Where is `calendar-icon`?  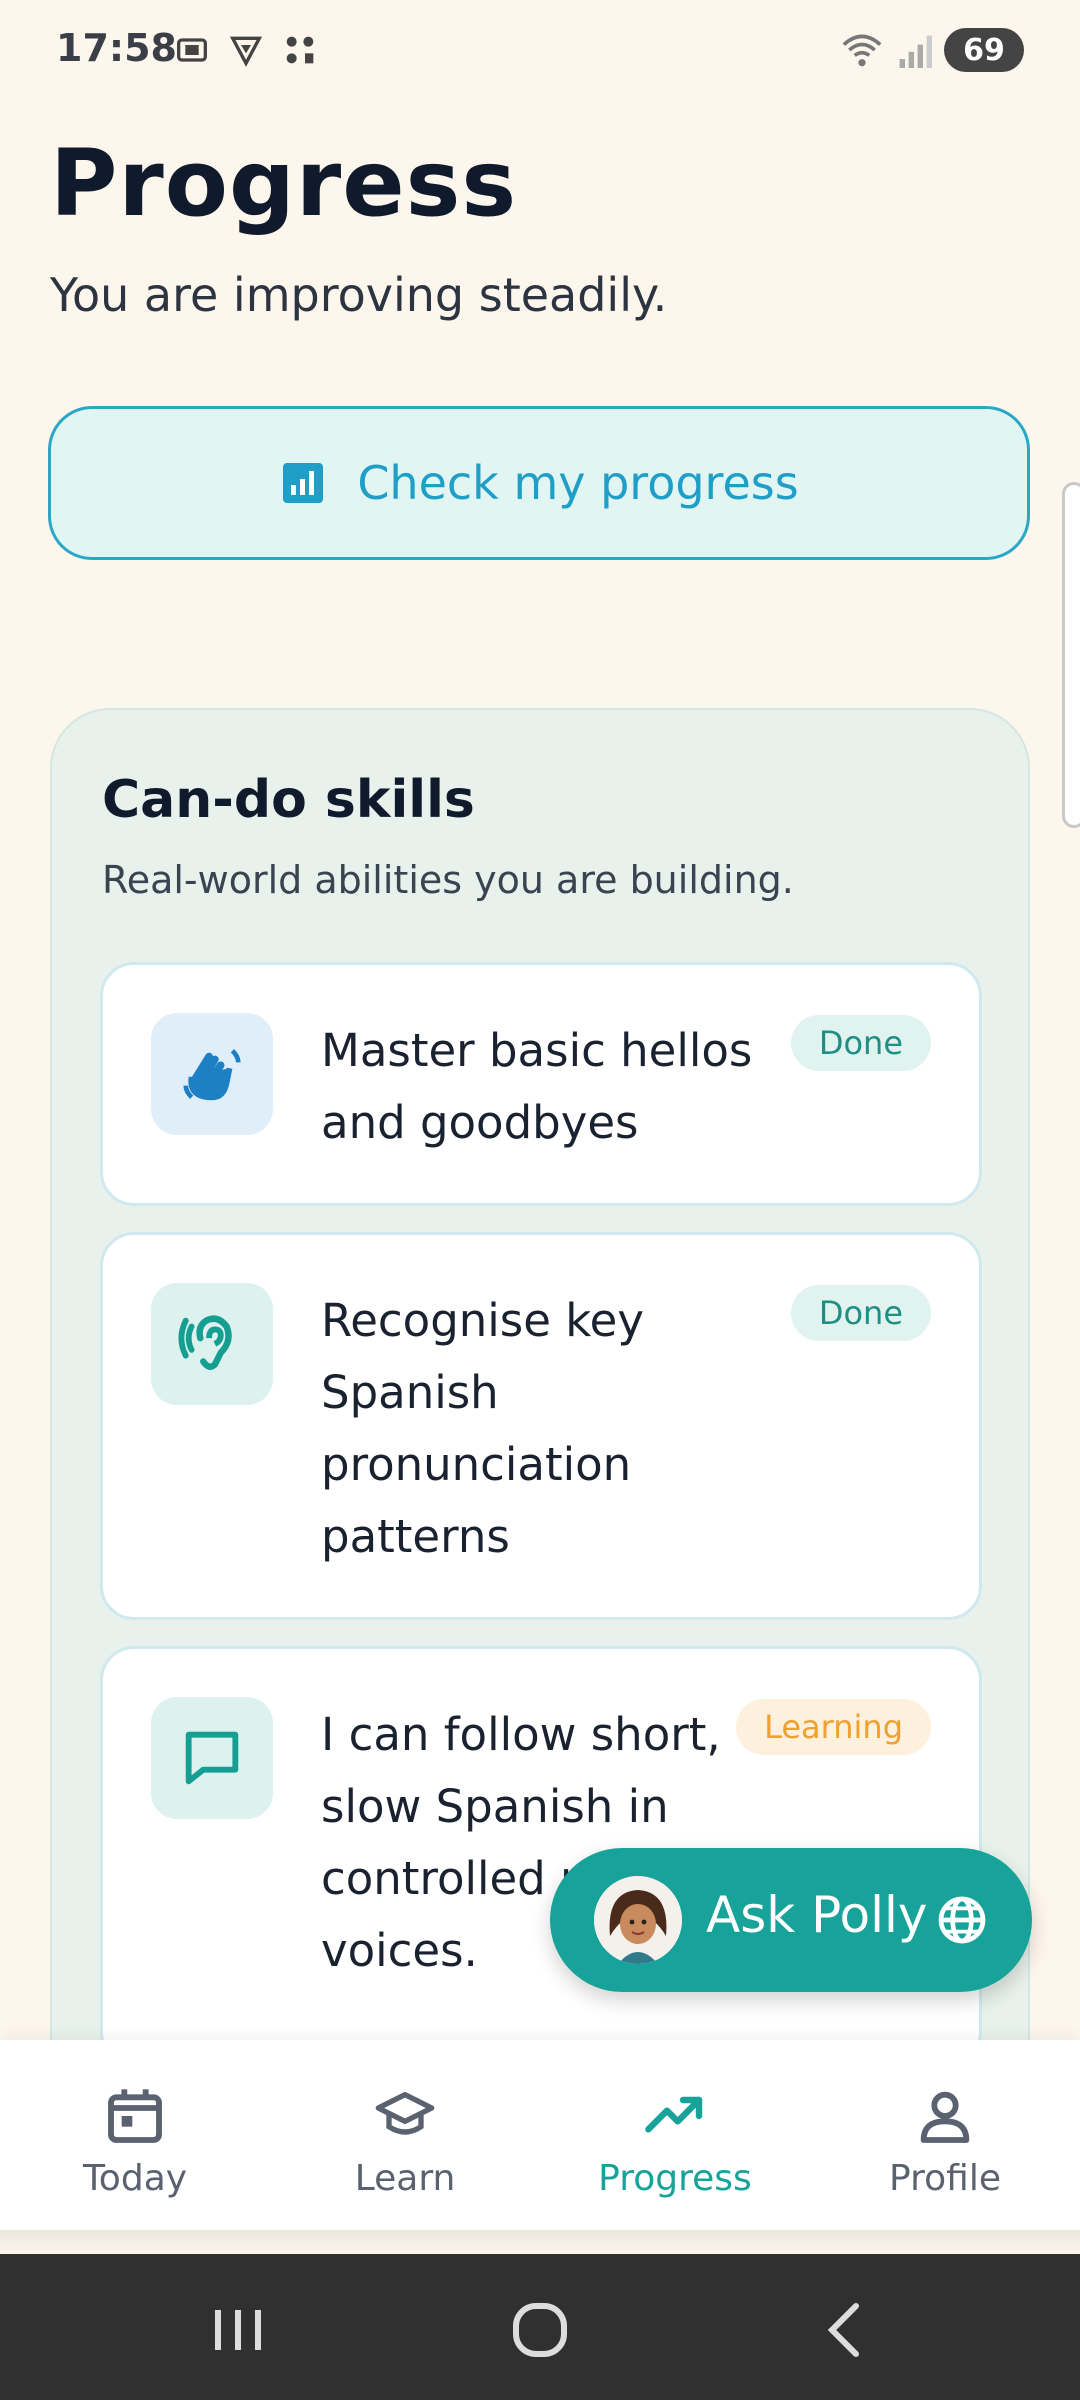 calendar-icon is located at coordinates (135, 2116).